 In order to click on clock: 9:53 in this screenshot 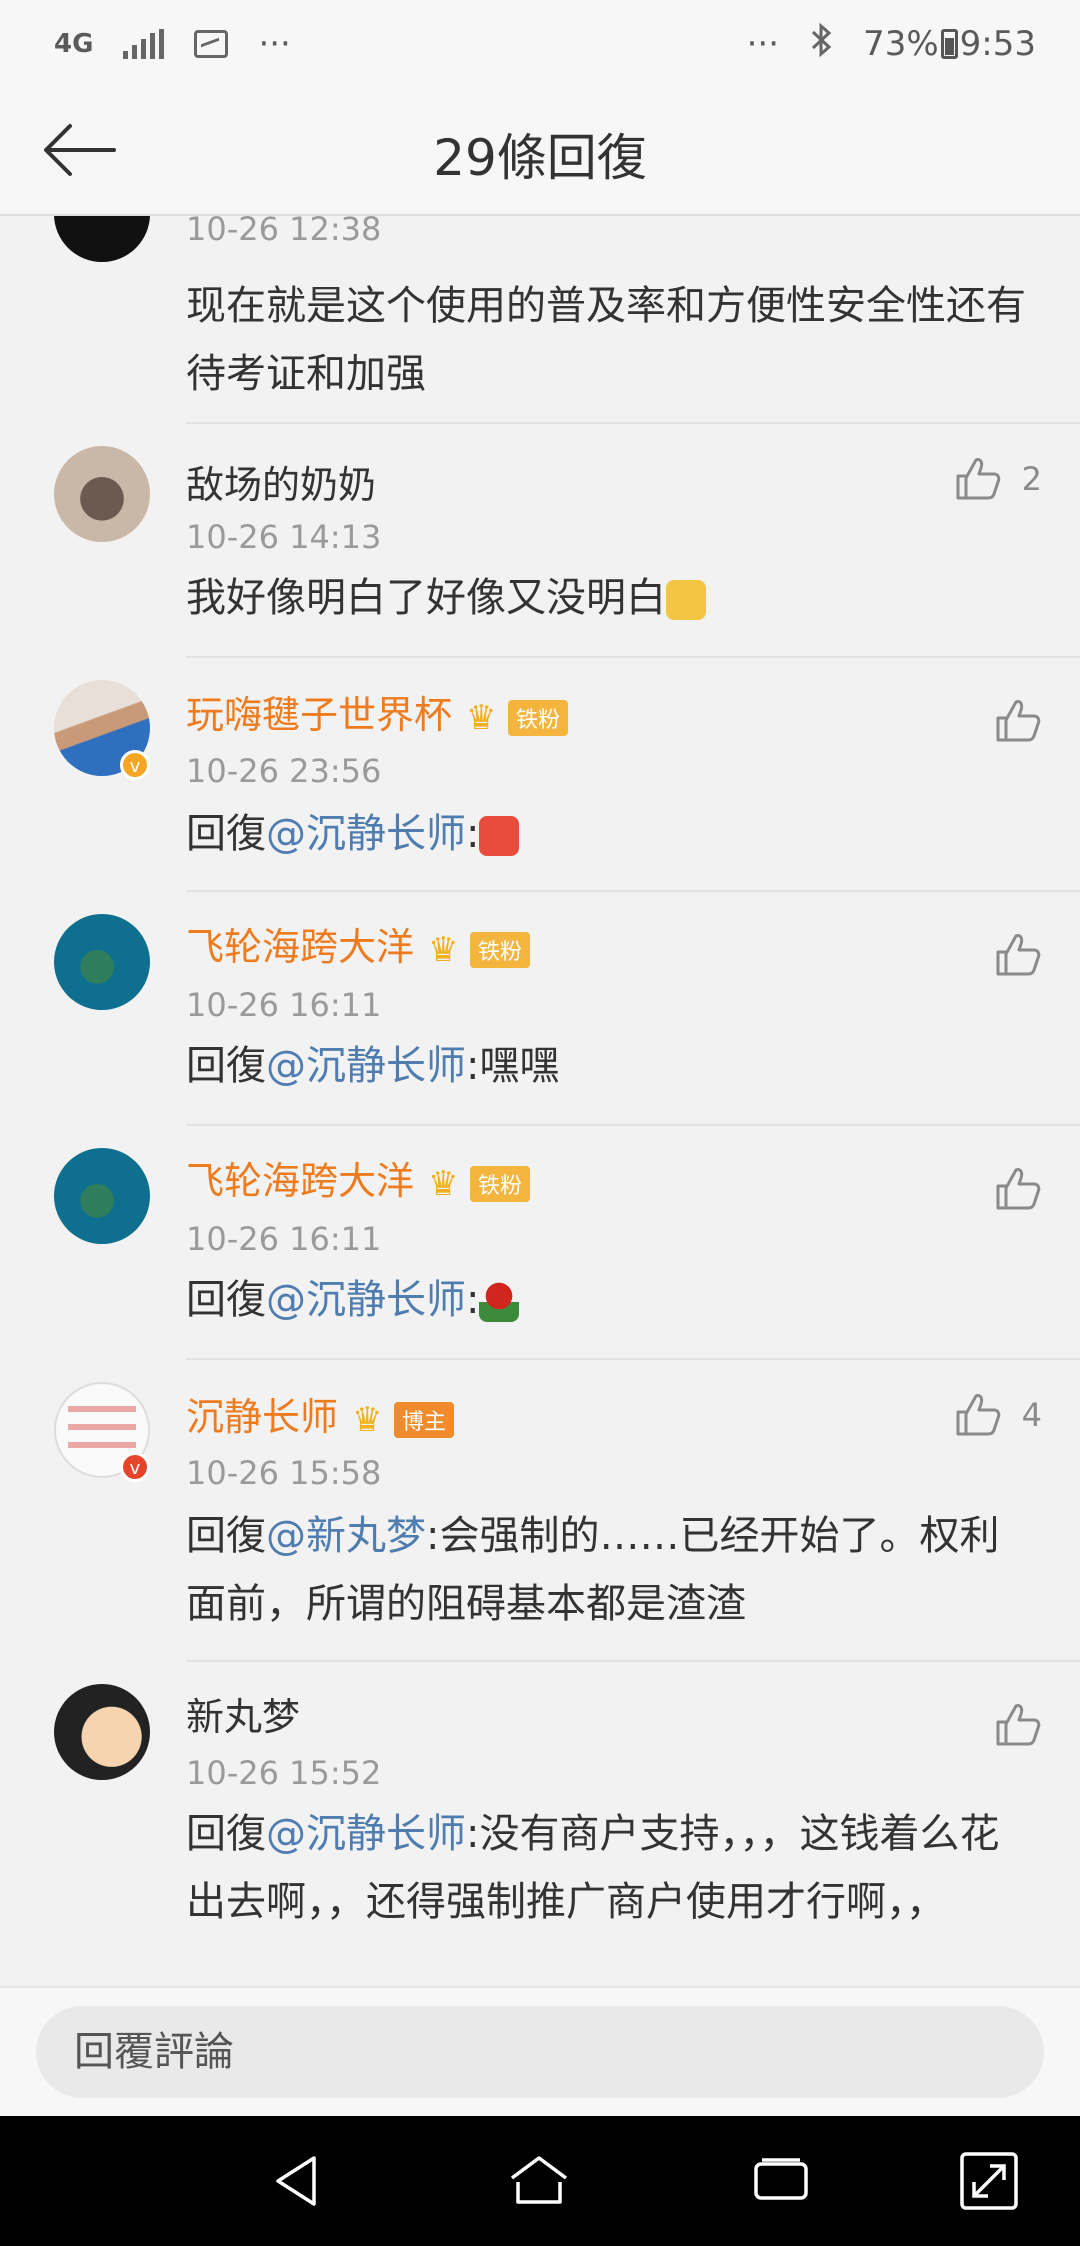, I will do `click(997, 44)`.